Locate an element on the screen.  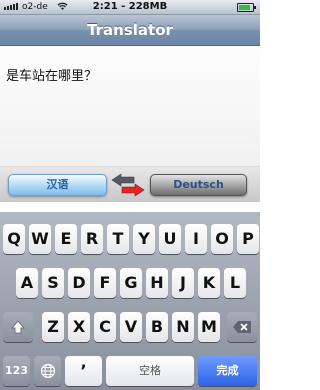
key-n: N is located at coordinates (183, 327).